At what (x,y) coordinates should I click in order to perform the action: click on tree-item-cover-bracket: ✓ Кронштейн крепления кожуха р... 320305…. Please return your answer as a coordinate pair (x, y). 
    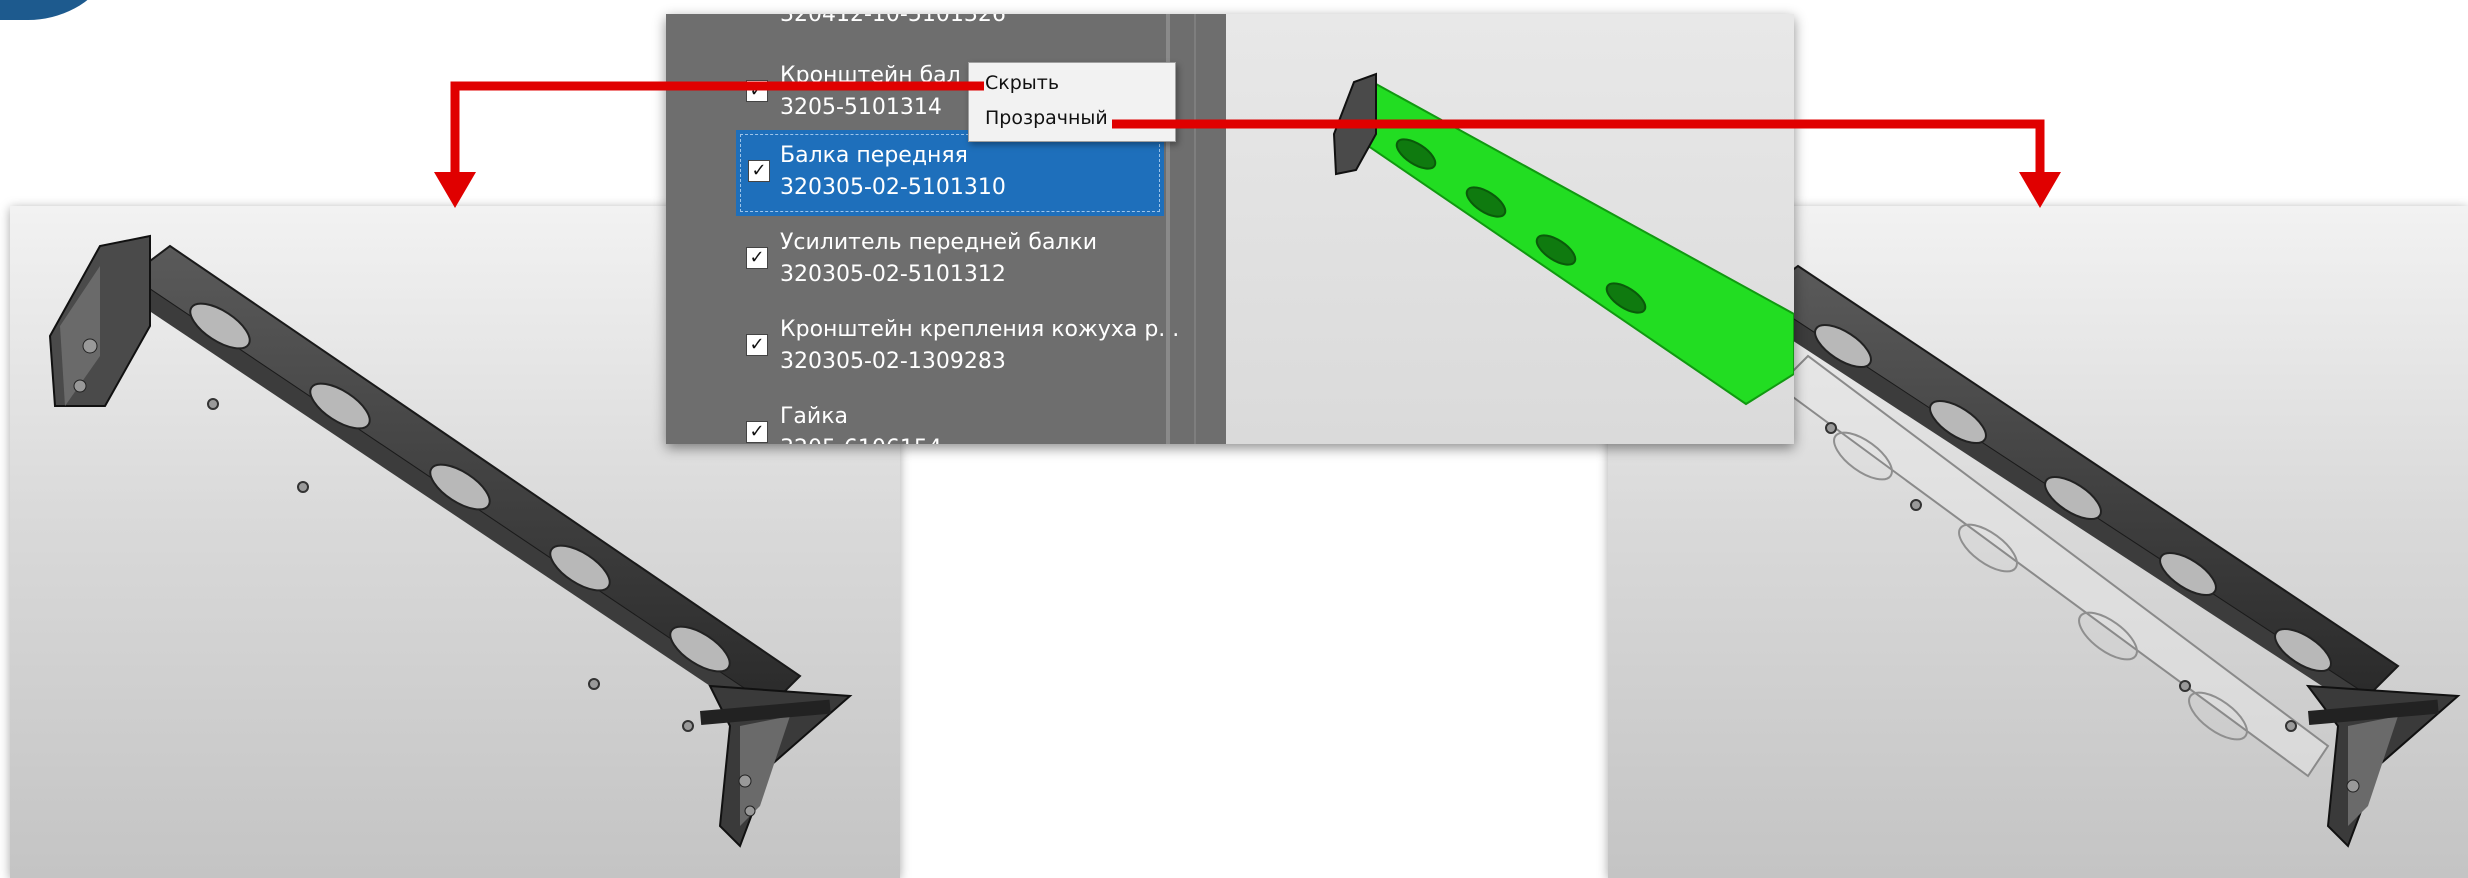
    Looking at the image, I should click on (956, 347).